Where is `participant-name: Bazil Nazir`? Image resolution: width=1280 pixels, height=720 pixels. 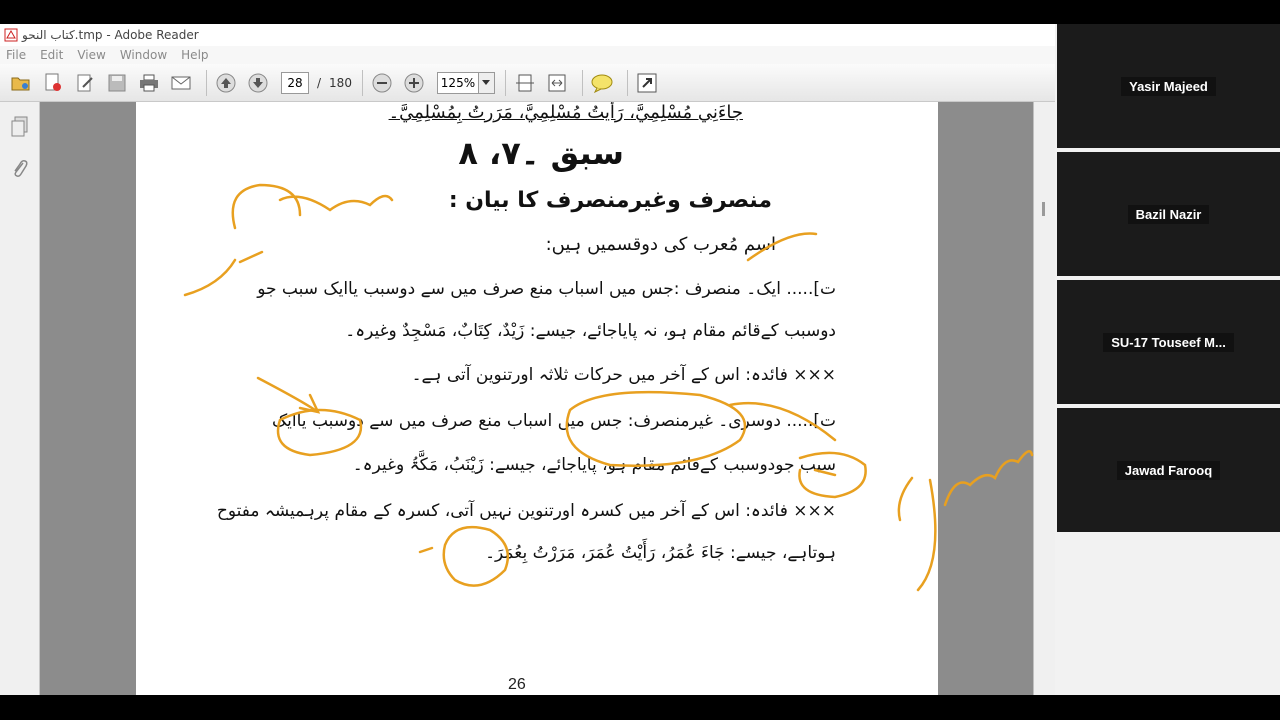 participant-name: Bazil Nazir is located at coordinates (1168, 214).